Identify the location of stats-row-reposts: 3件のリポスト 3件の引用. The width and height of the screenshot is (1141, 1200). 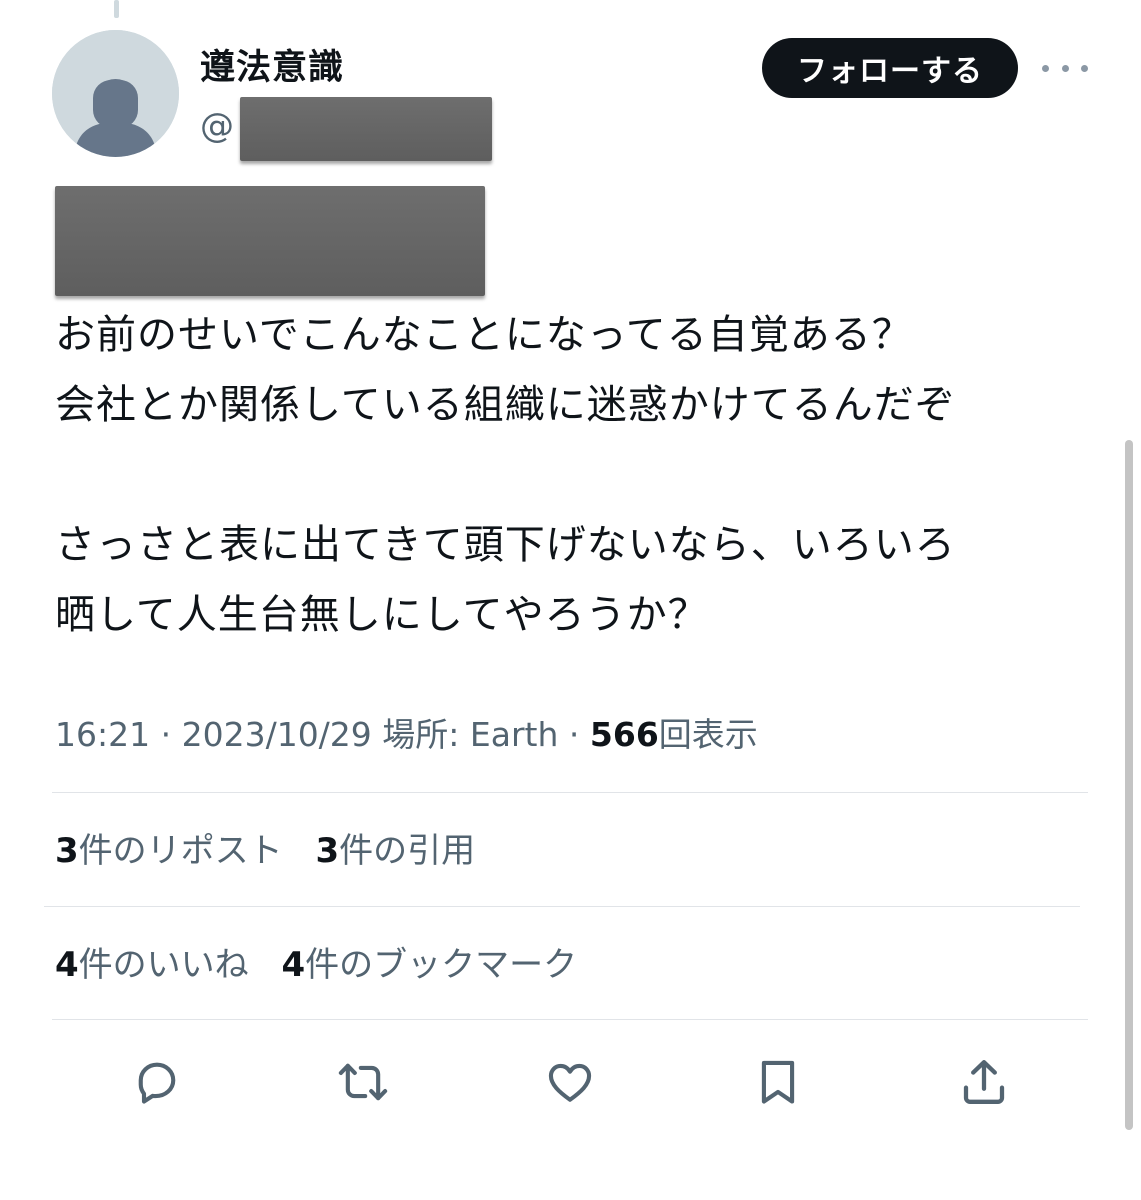
(276, 851).